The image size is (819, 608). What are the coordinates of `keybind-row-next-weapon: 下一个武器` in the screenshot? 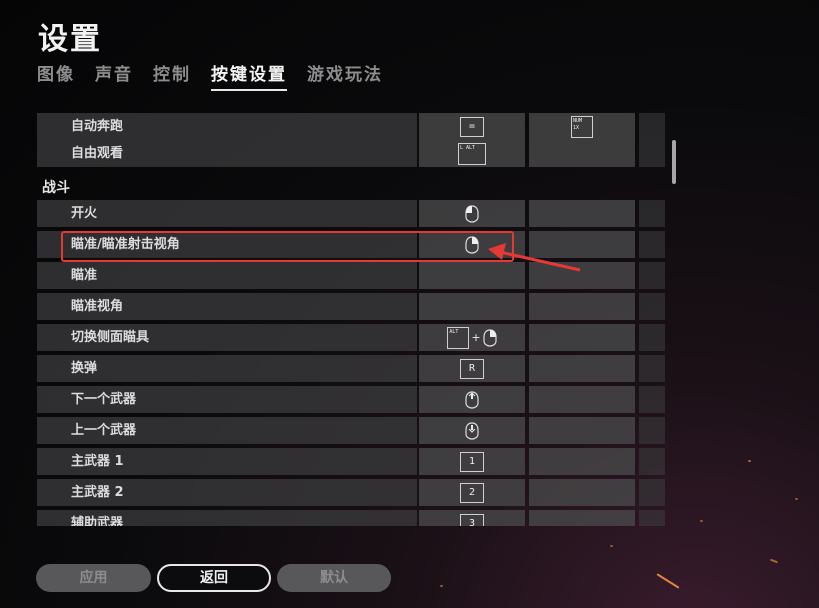 It's located at (351, 399).